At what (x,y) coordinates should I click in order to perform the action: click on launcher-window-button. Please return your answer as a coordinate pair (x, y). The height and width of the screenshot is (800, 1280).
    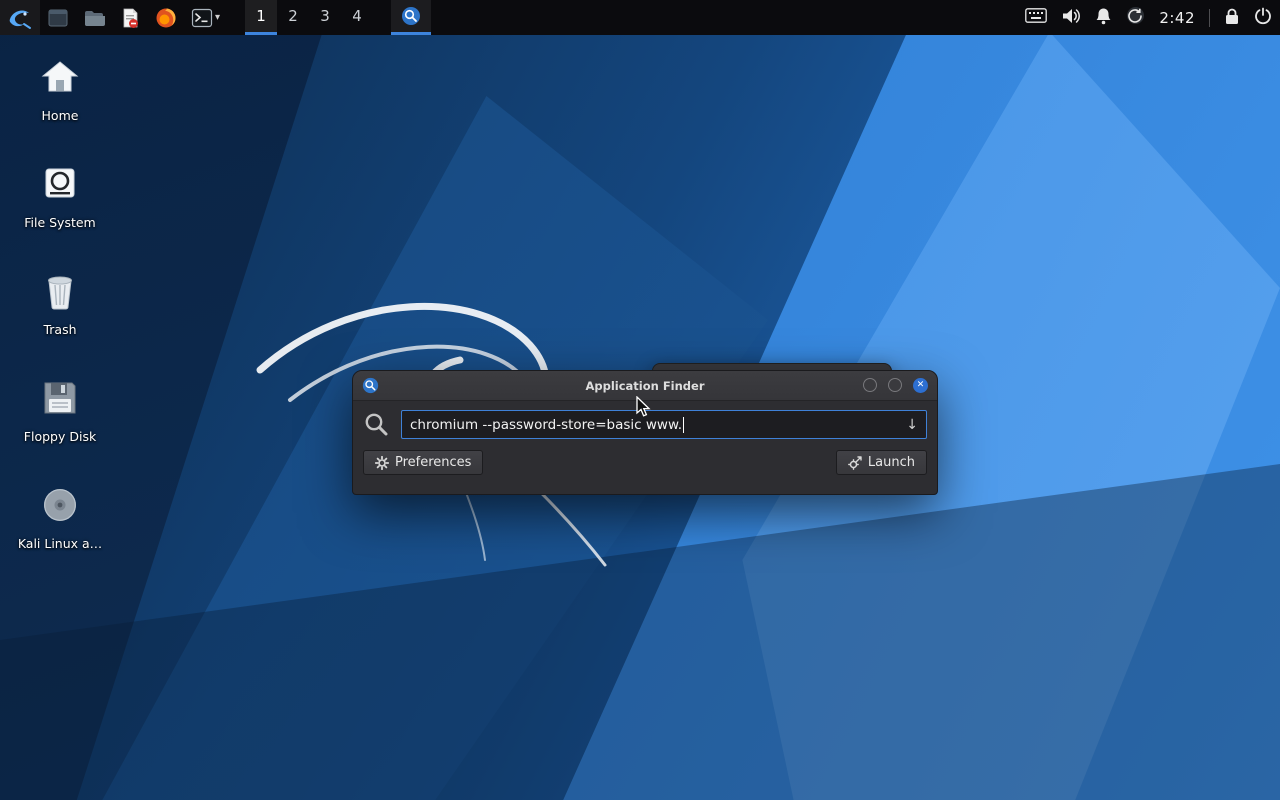
    Looking at the image, I should click on (58, 17).